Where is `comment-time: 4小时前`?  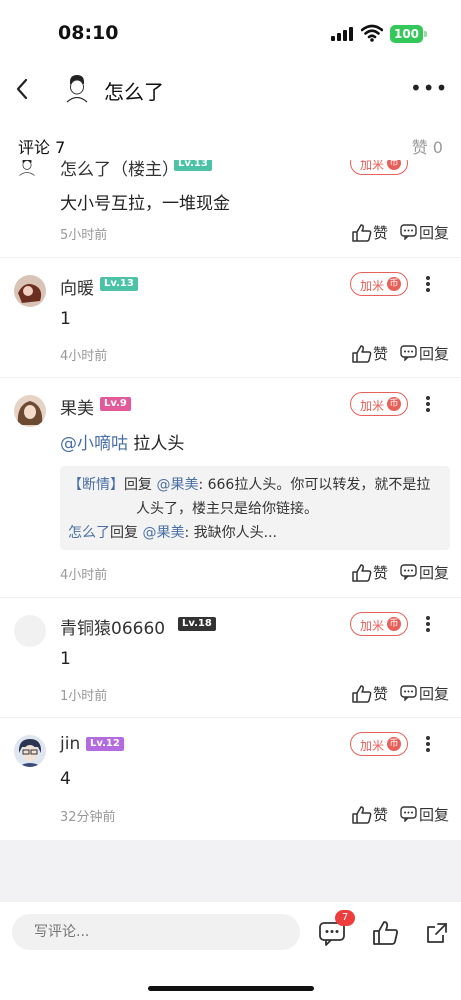 comment-time: 4小时前 is located at coordinates (84, 356).